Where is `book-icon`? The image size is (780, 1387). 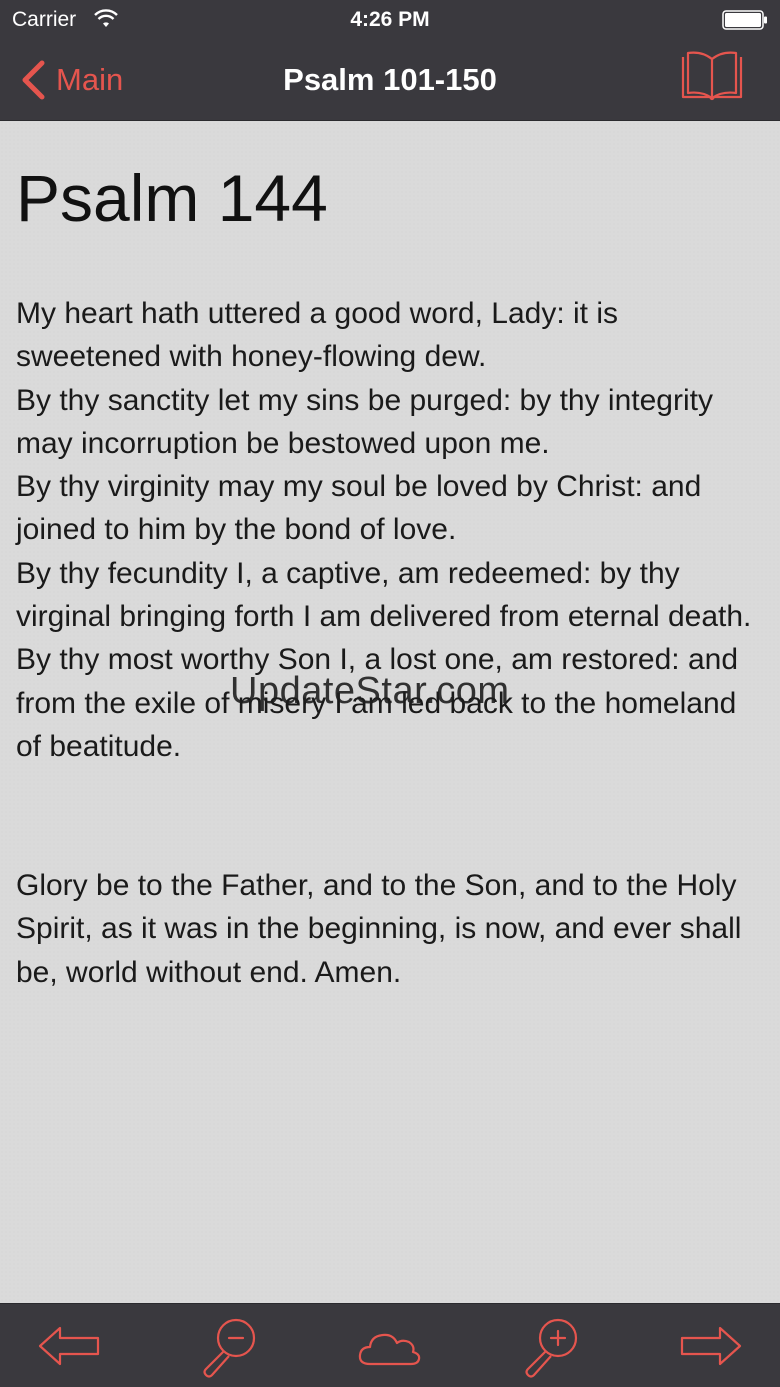
book-icon is located at coordinates (712, 77).